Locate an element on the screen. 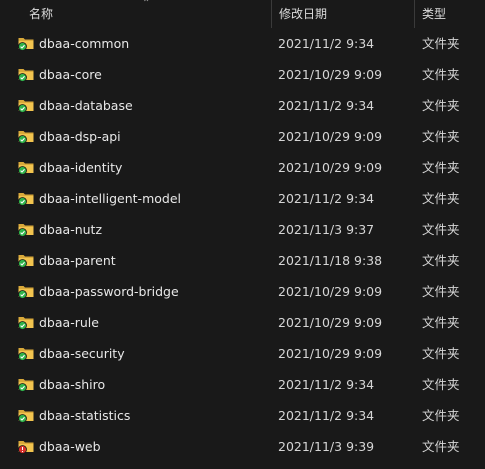  column-header-bar: ⌃ 名称 修改日期 类型 is located at coordinates (242, 14).